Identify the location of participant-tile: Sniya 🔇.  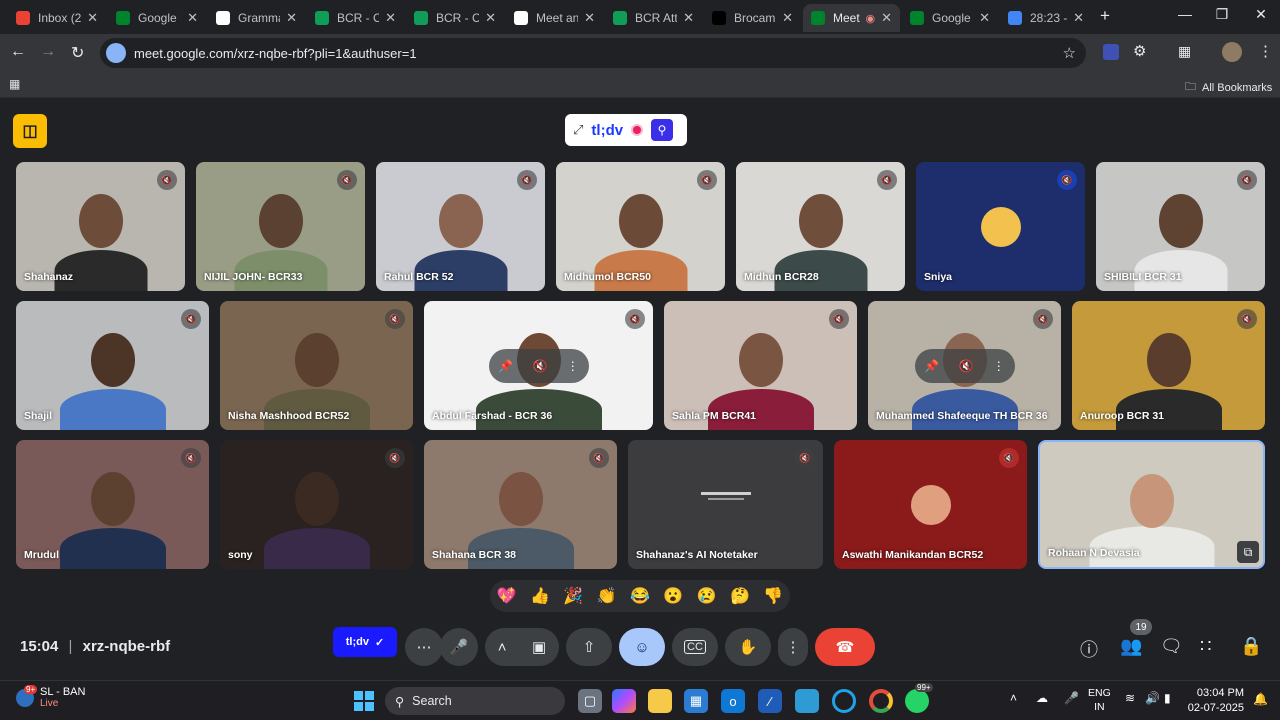
(1000, 226).